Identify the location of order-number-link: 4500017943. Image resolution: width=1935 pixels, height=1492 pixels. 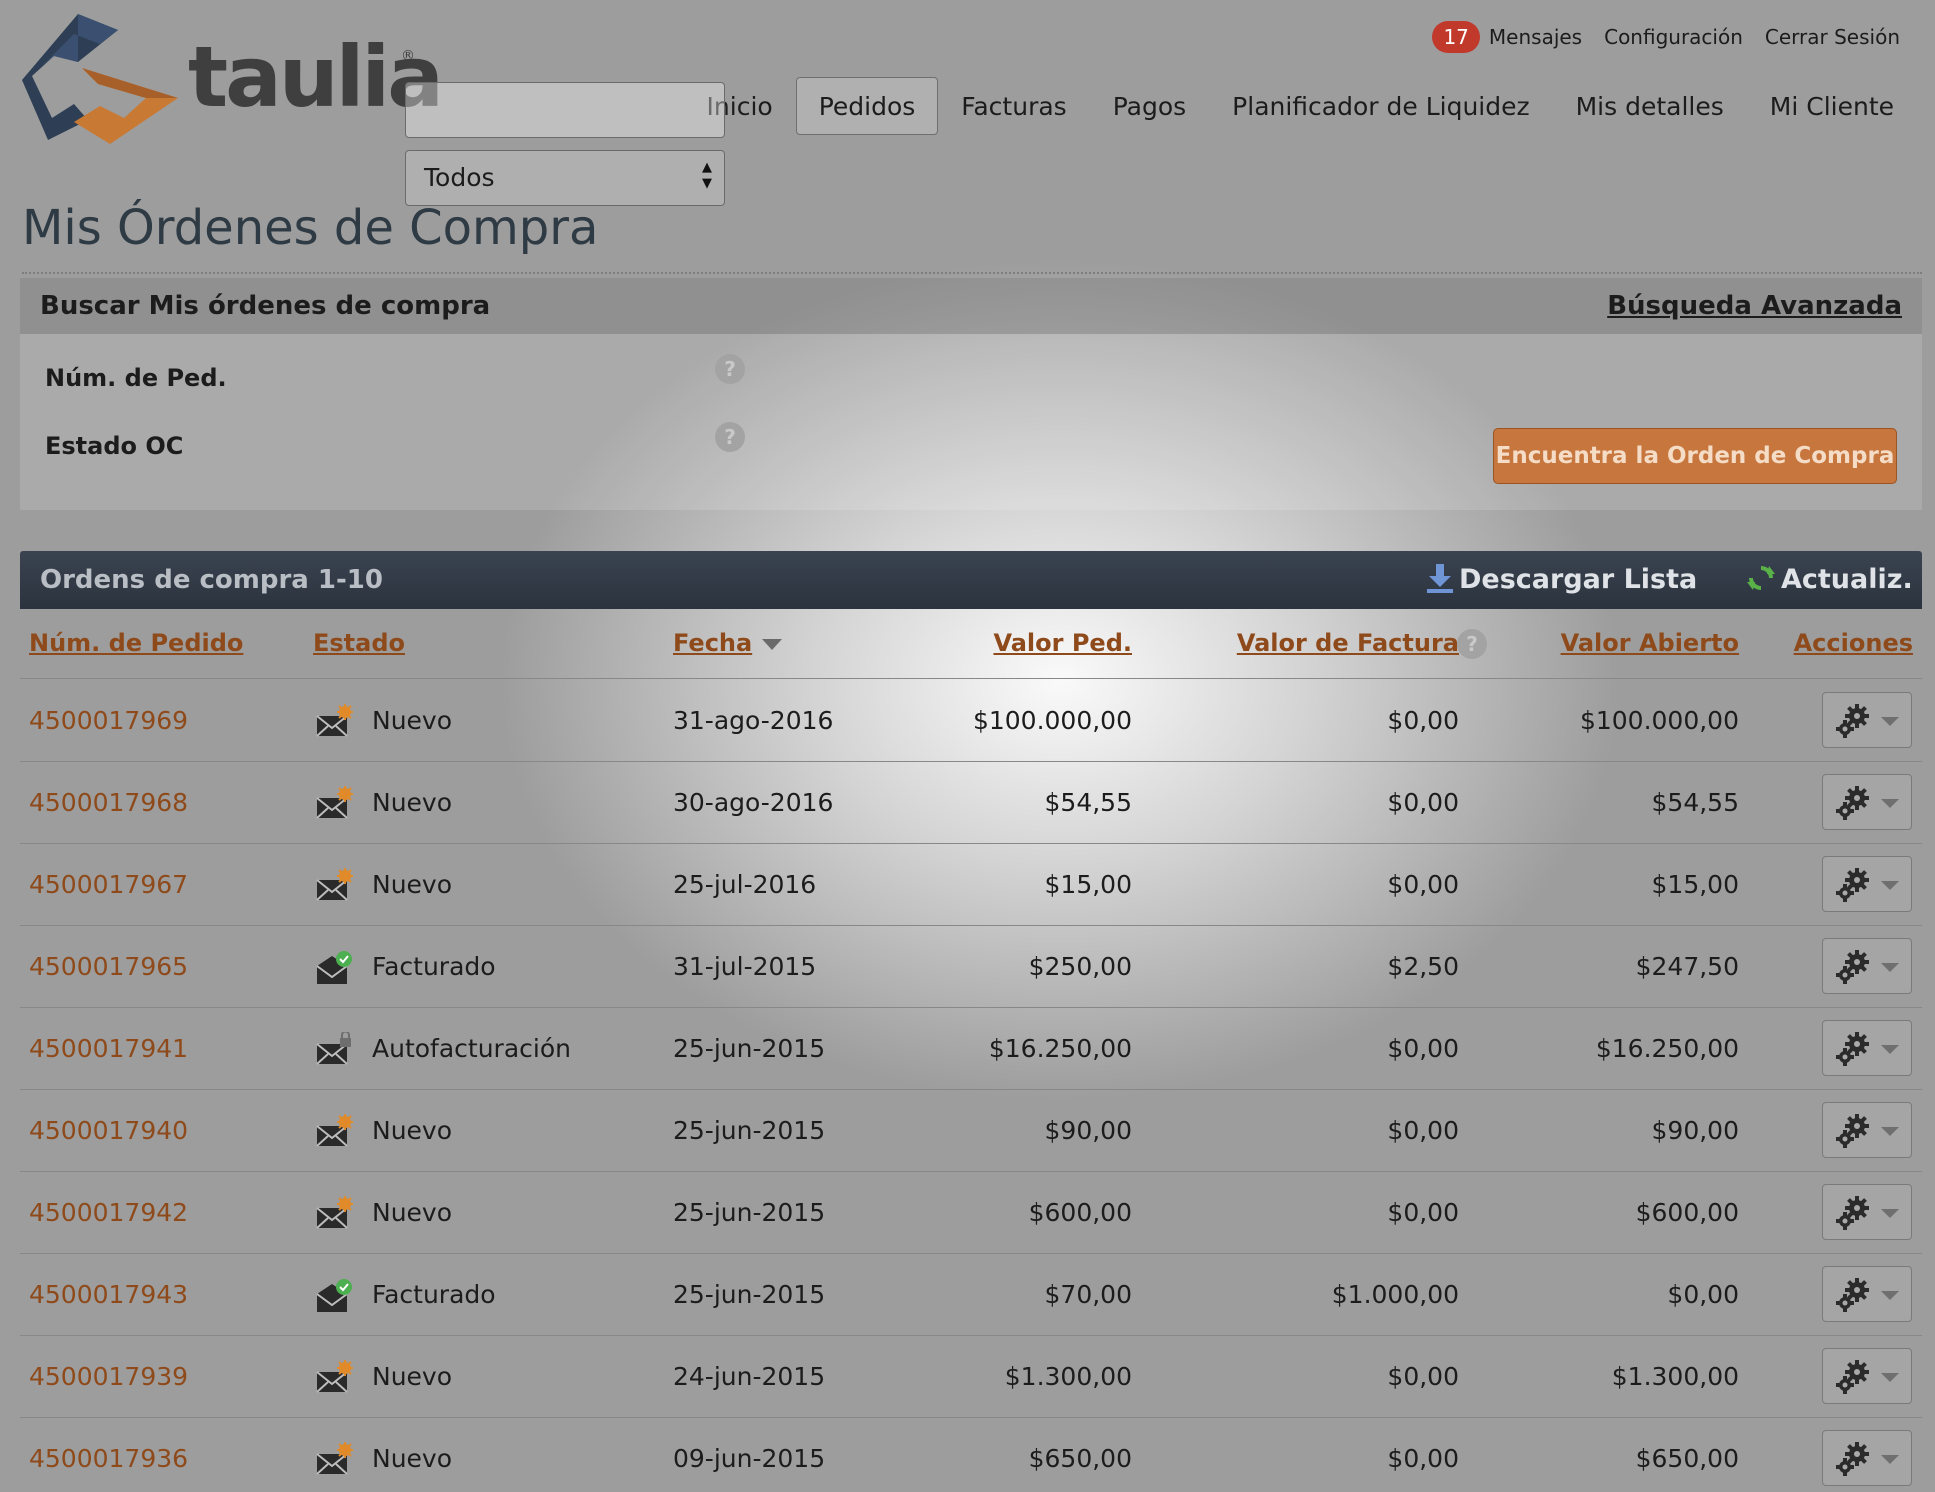
(108, 1295).